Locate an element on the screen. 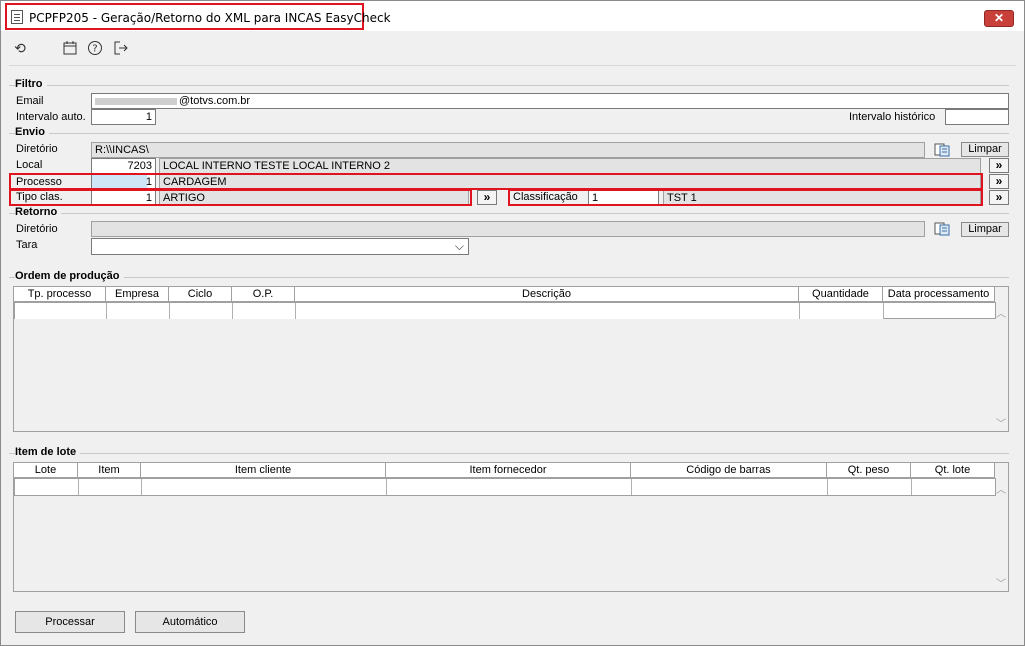  ordem-col-header: Data processamento is located at coordinates (939, 294).